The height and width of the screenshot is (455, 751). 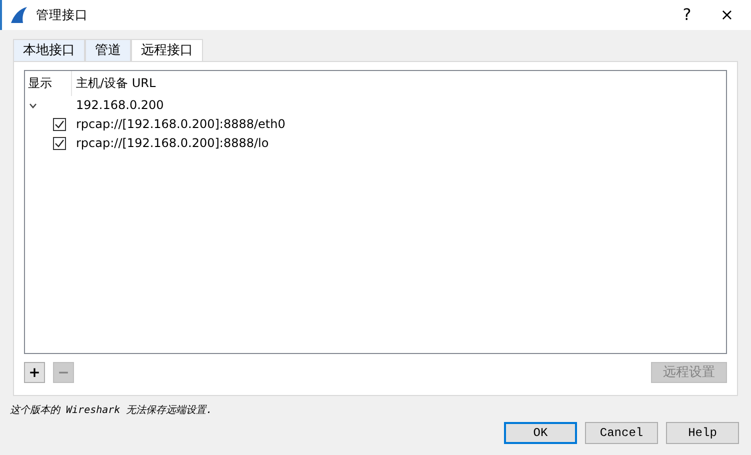 What do you see at coordinates (181, 124) in the screenshot?
I see `tree-item: rpcap://[192.168.0.200]:8888/eth0` at bounding box center [181, 124].